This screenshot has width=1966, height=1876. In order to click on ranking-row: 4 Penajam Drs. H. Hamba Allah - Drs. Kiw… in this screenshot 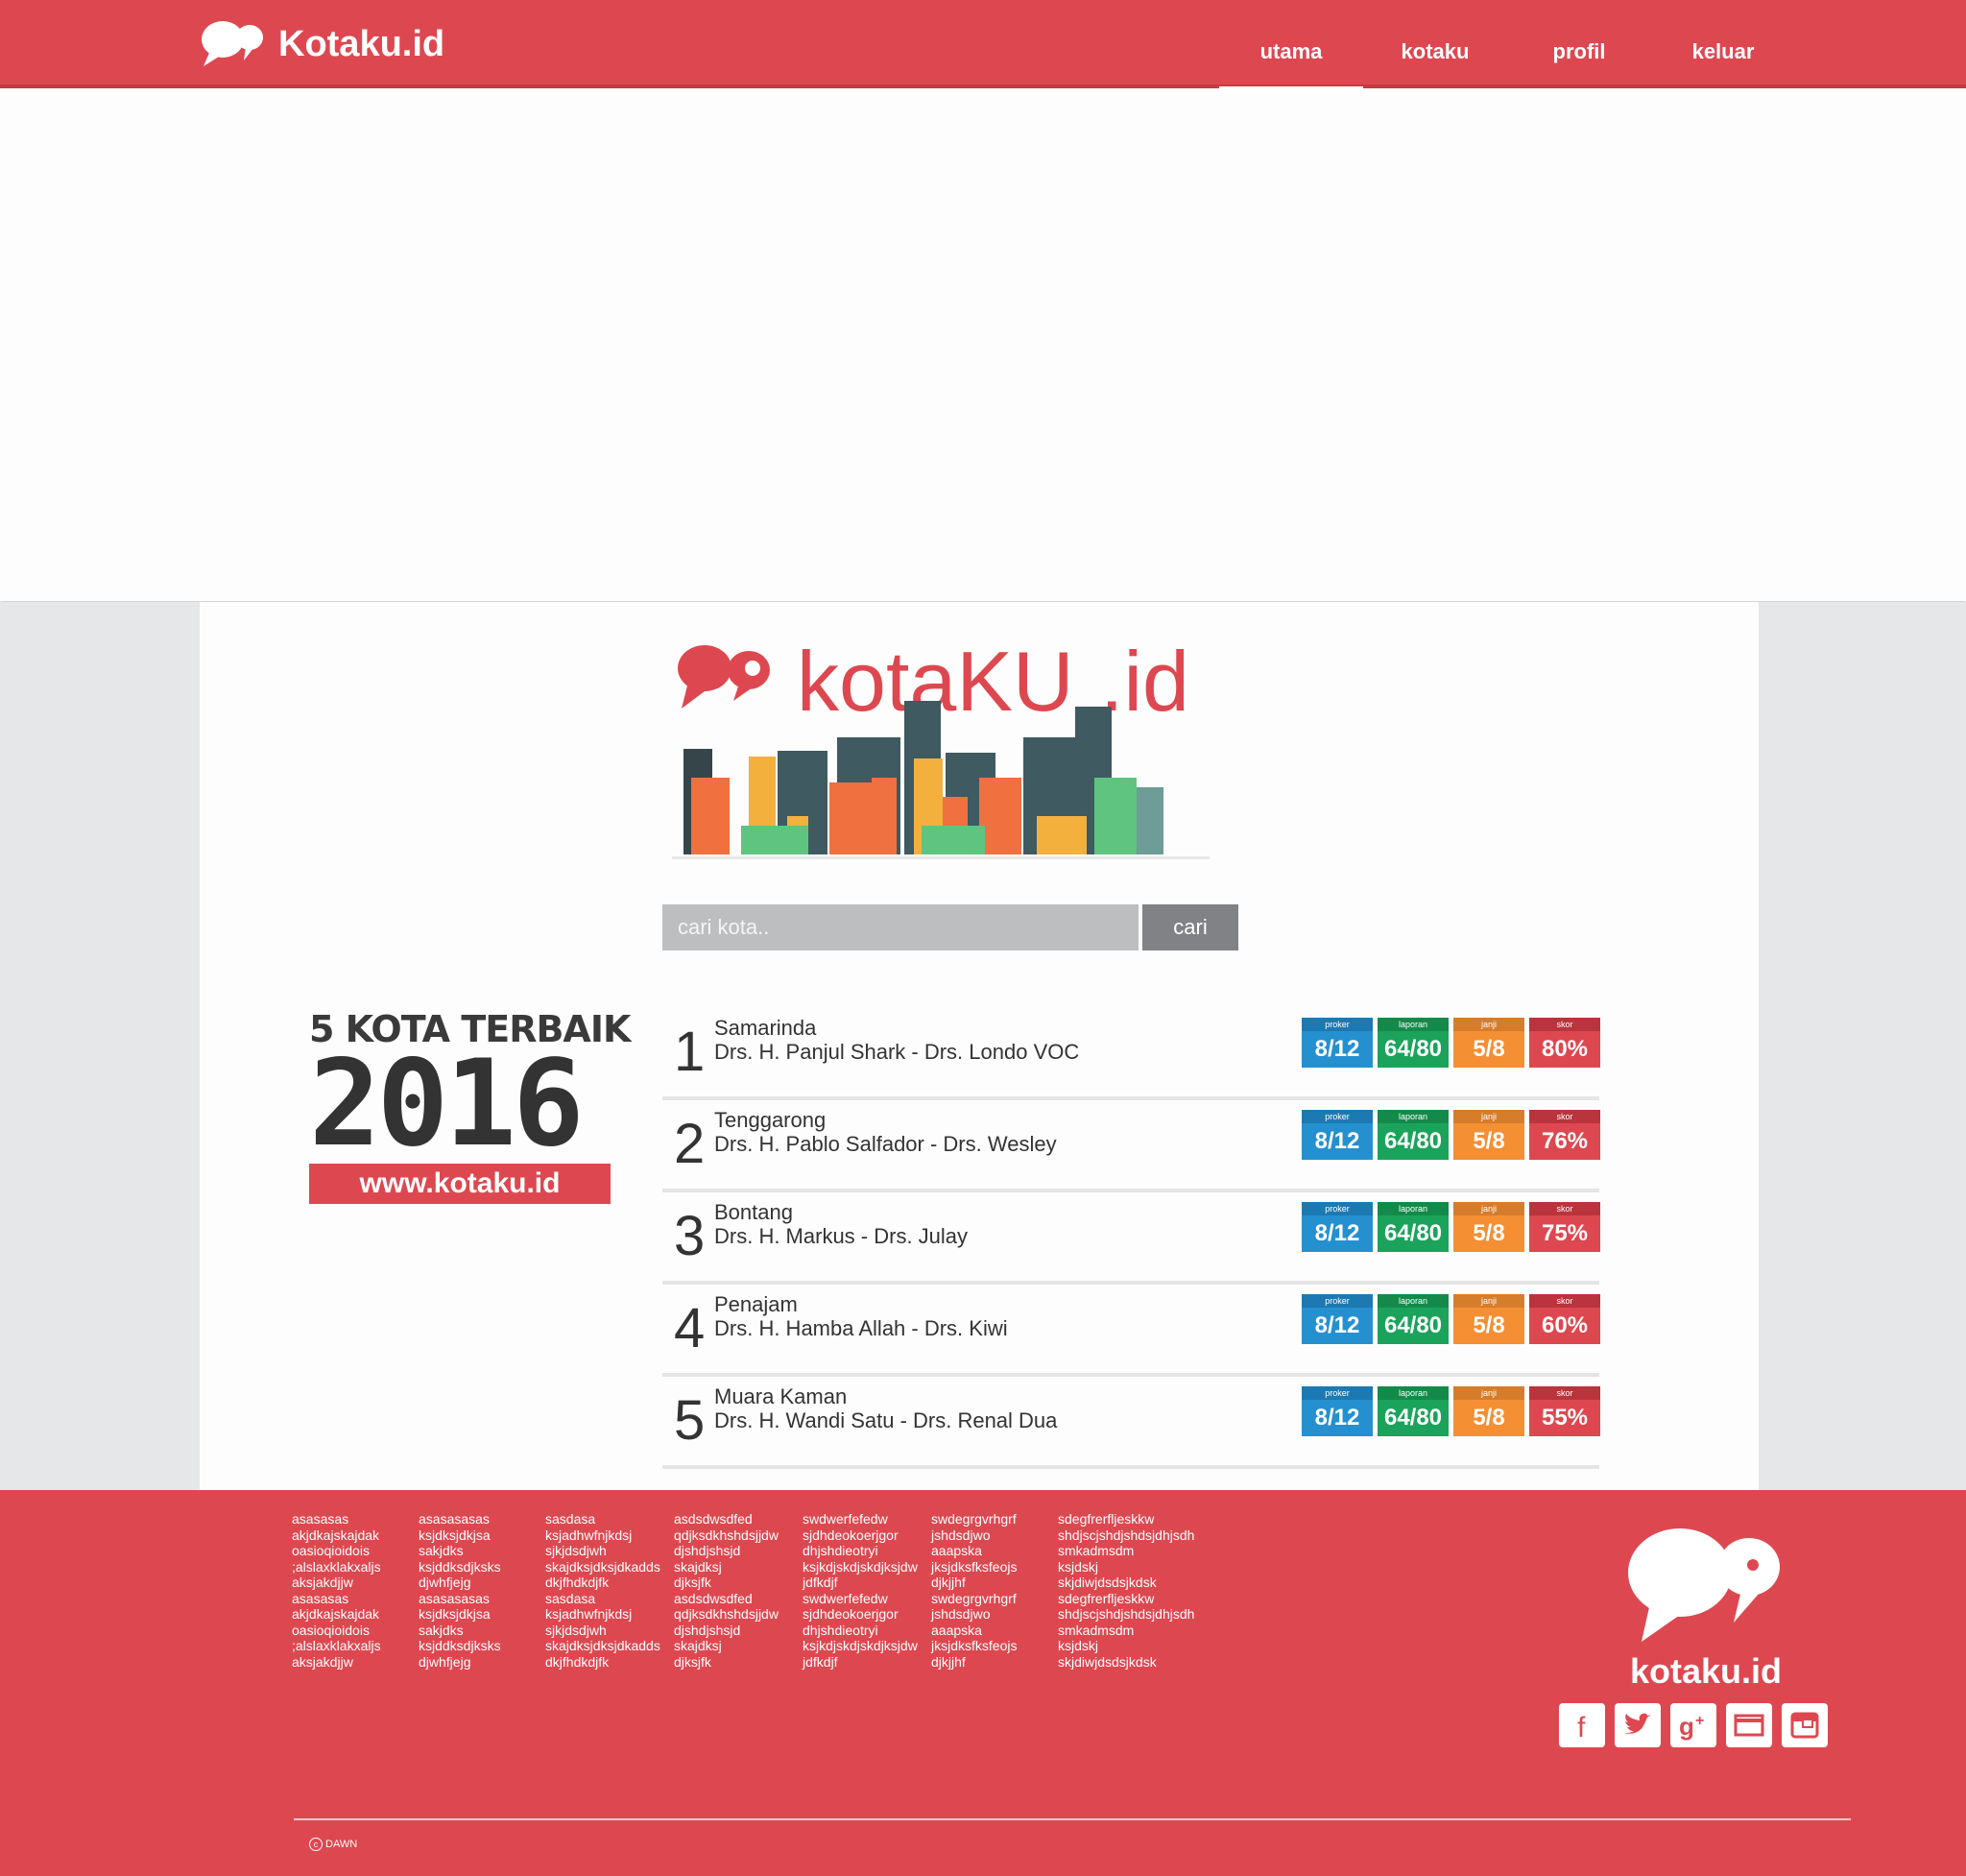, I will do `click(1131, 1331)`.